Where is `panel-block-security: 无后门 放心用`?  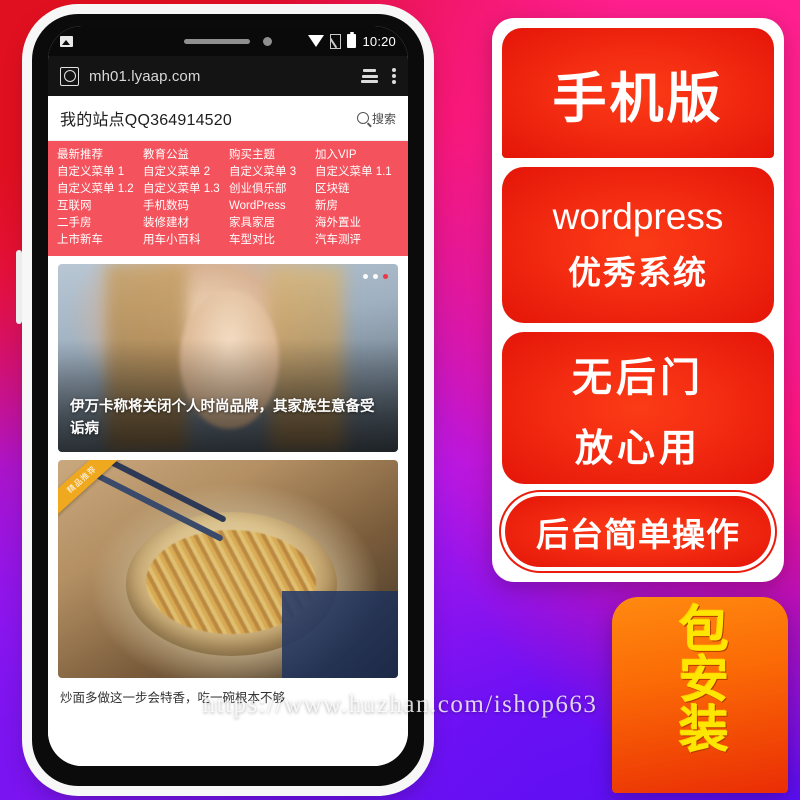 panel-block-security: 无后门 放心用 is located at coordinates (638, 408).